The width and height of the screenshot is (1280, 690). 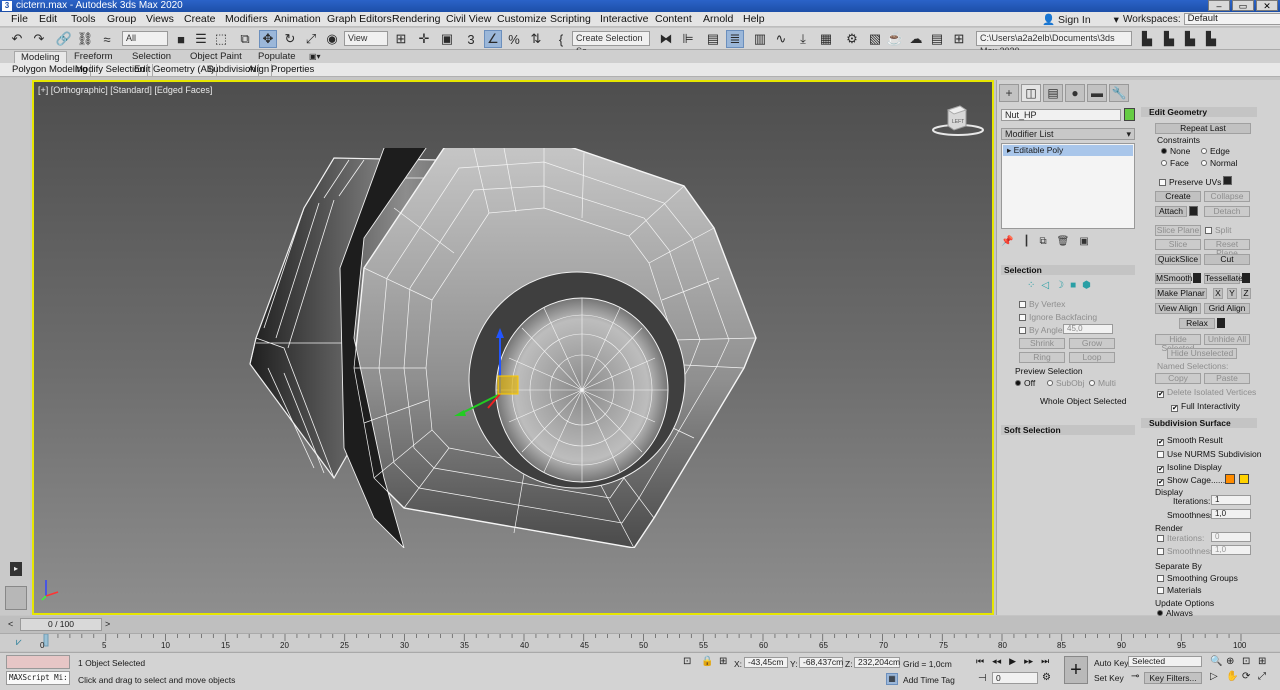 What do you see at coordinates (1031, 285) in the screenshot?
I see `vertex-icon: ⁘` at bounding box center [1031, 285].